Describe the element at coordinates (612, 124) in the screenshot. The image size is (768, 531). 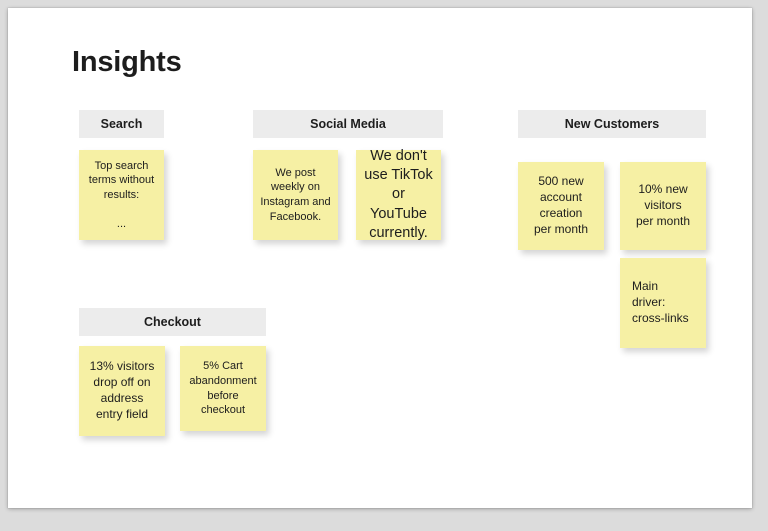
I see `section-header-new-customers: New Customers` at that location.